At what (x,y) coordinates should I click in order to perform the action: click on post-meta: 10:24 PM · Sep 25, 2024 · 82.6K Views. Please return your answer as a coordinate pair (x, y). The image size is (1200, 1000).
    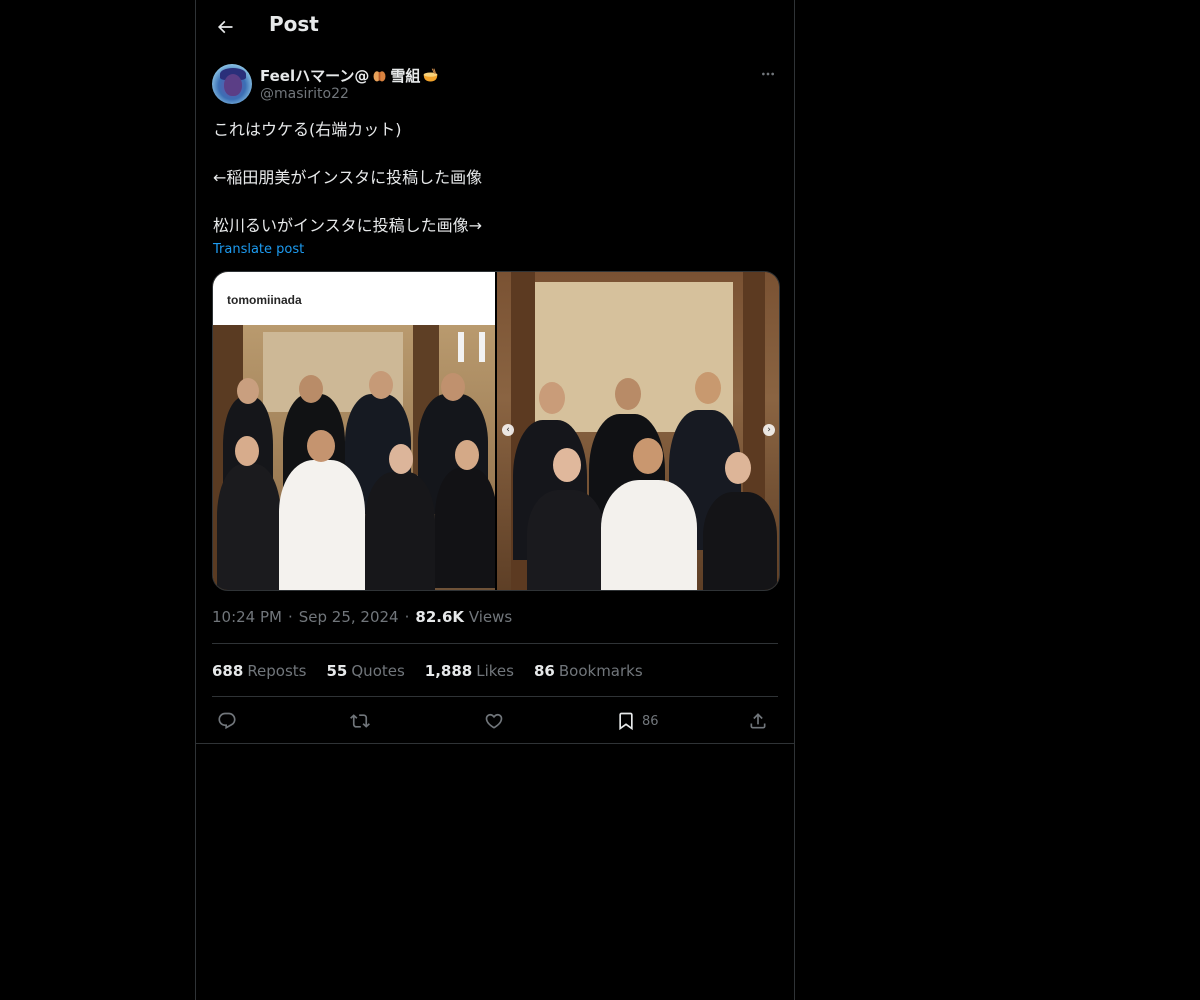
    Looking at the image, I should click on (362, 617).